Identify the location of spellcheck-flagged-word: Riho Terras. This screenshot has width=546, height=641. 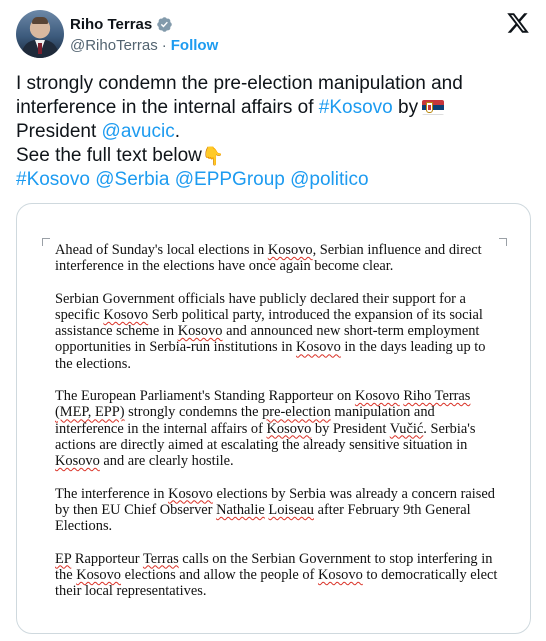
(437, 396).